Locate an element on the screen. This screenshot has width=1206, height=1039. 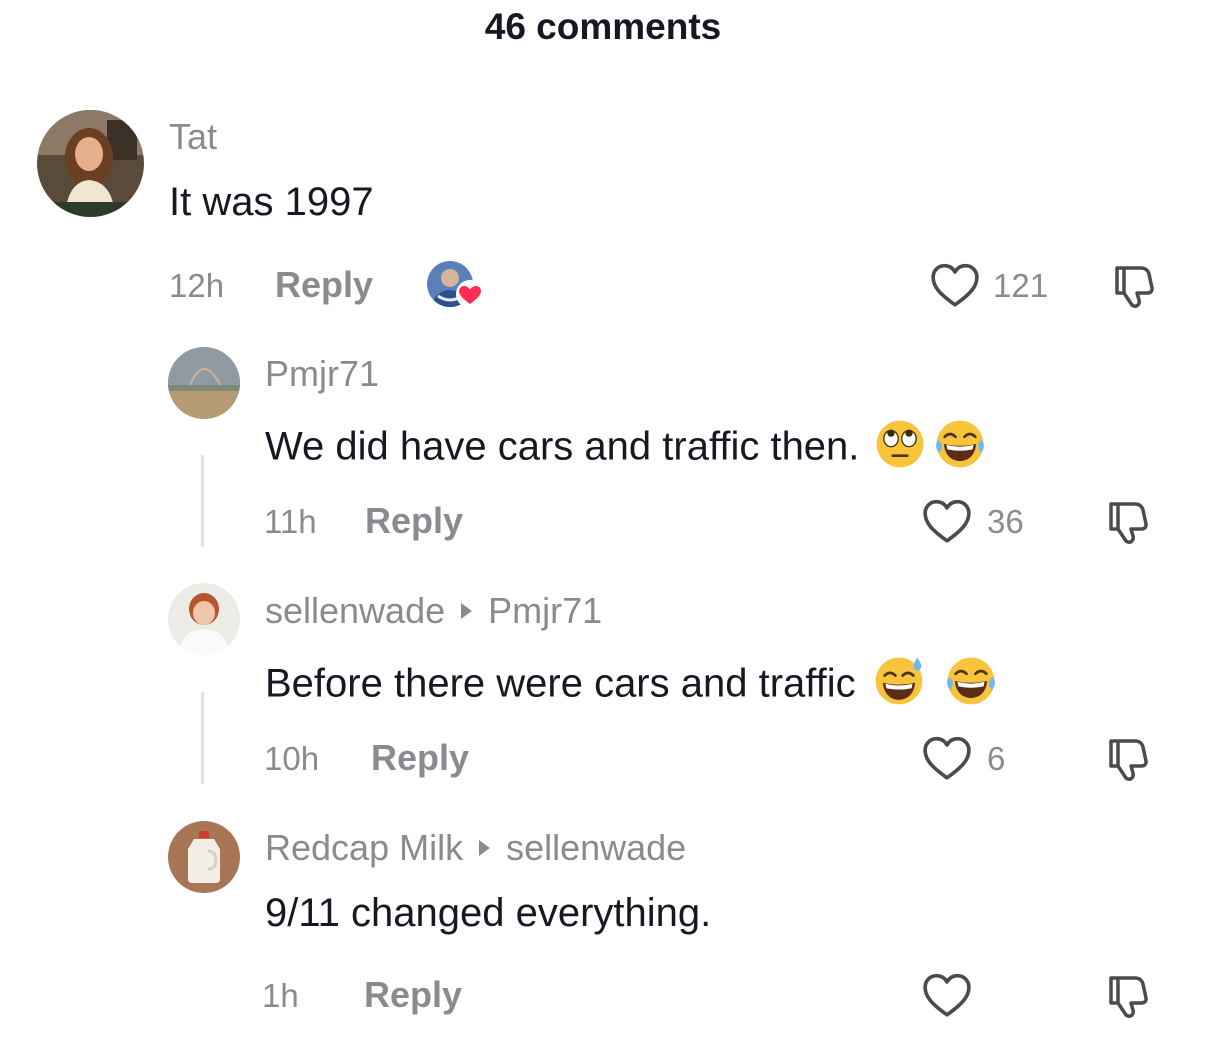
comment-username: sellenwade Pmjr71 is located at coordinates (433, 611).